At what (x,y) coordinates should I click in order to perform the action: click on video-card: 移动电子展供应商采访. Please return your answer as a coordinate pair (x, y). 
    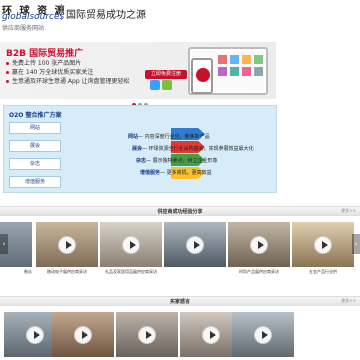
    Looking at the image, I should click on (67, 248).